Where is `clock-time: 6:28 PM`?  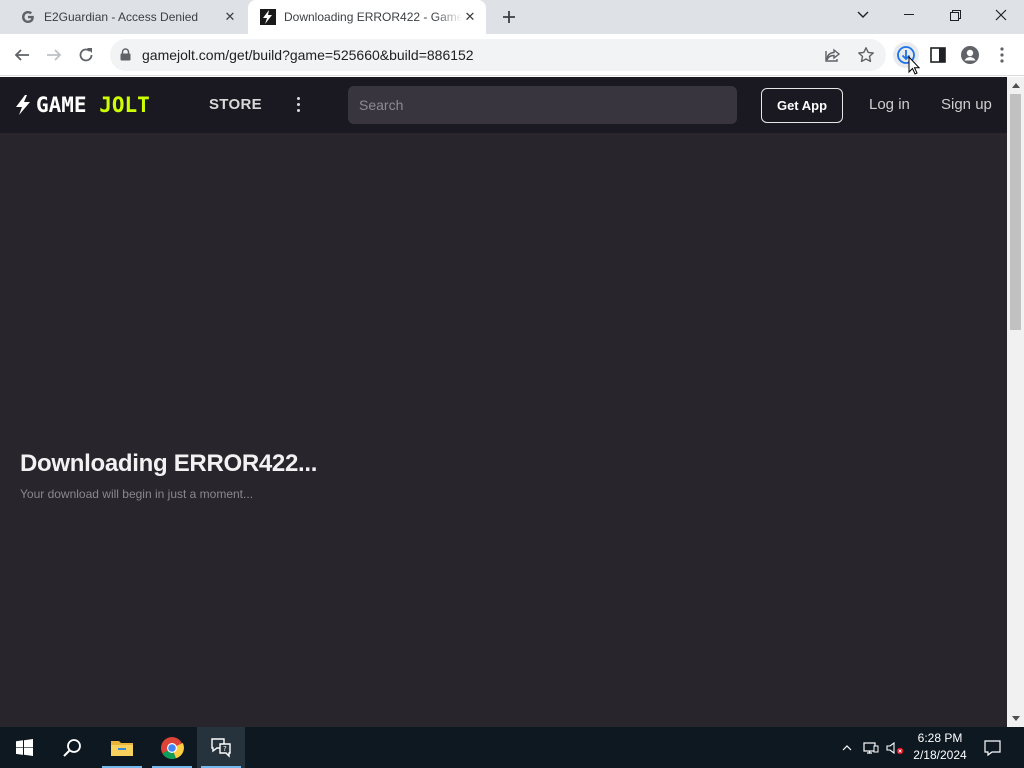
clock-time: 6:28 PM is located at coordinates (940, 738).